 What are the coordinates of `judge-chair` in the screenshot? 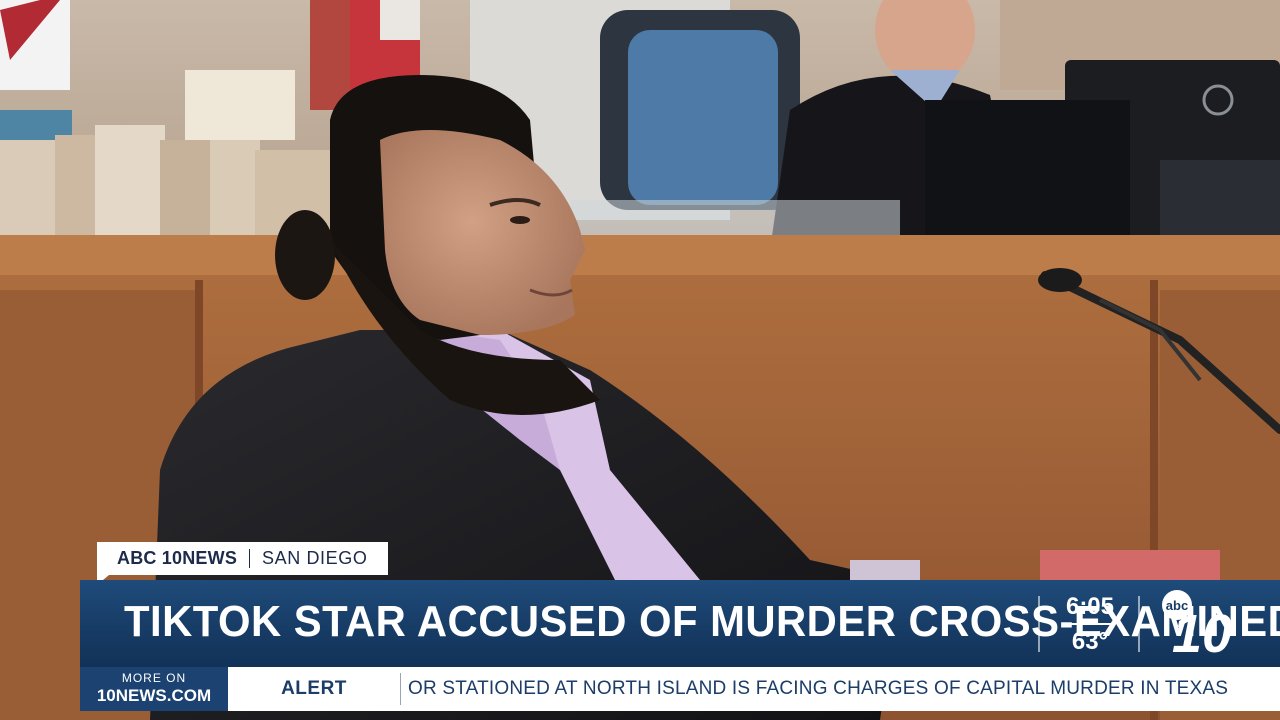 It's located at (700, 110).